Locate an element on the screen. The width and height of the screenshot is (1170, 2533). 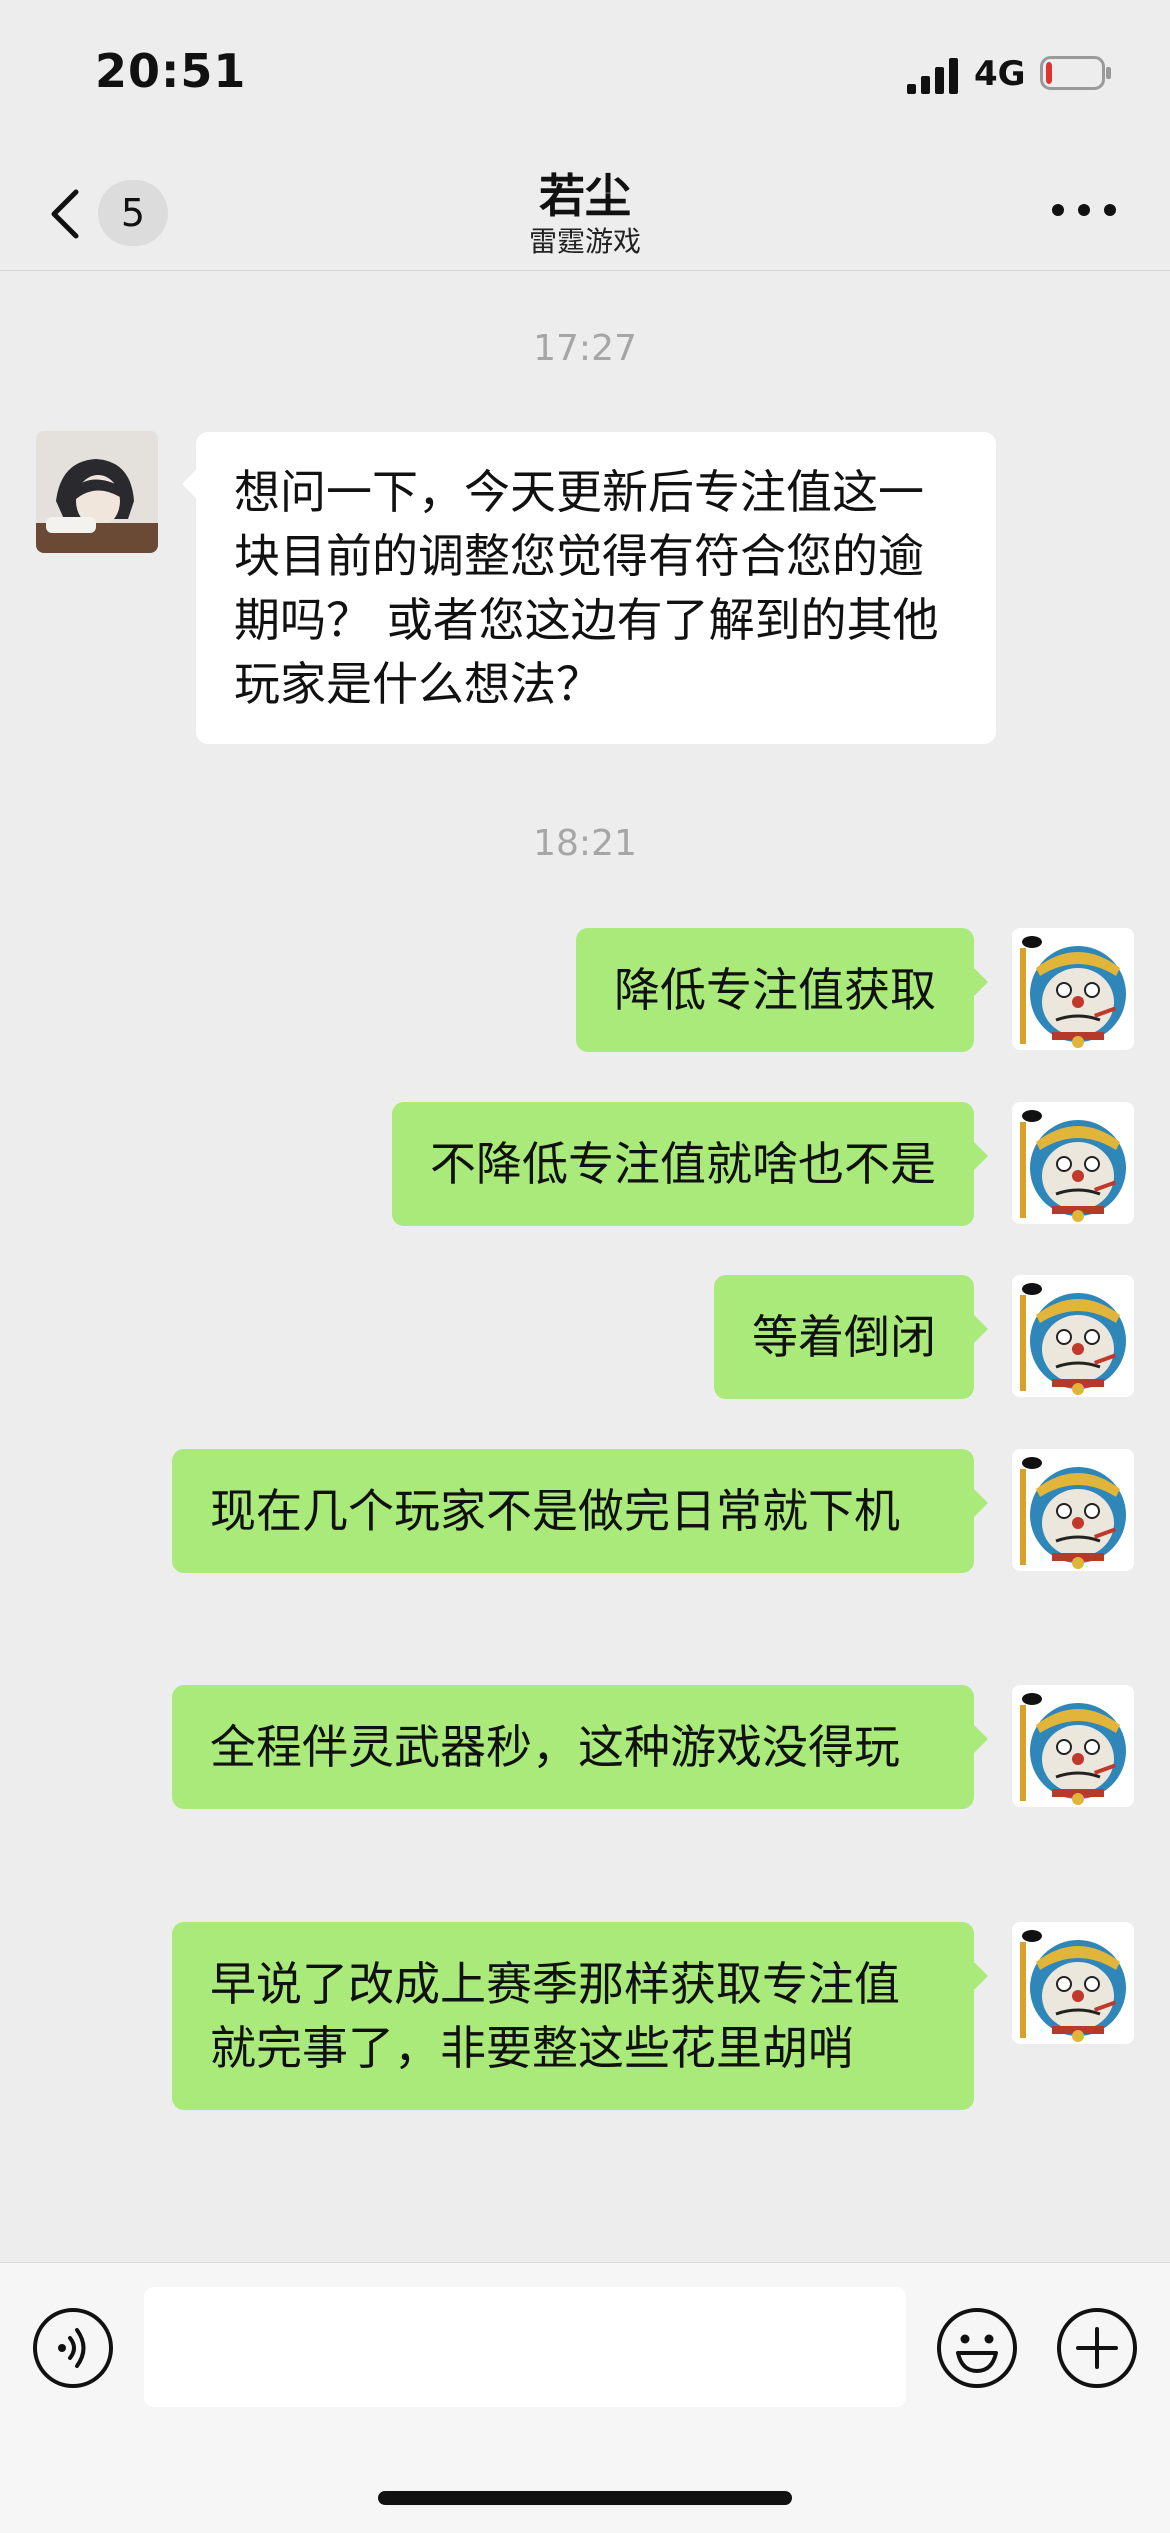
contact-subtitle: 雷霆游戏 is located at coordinates (584, 241).